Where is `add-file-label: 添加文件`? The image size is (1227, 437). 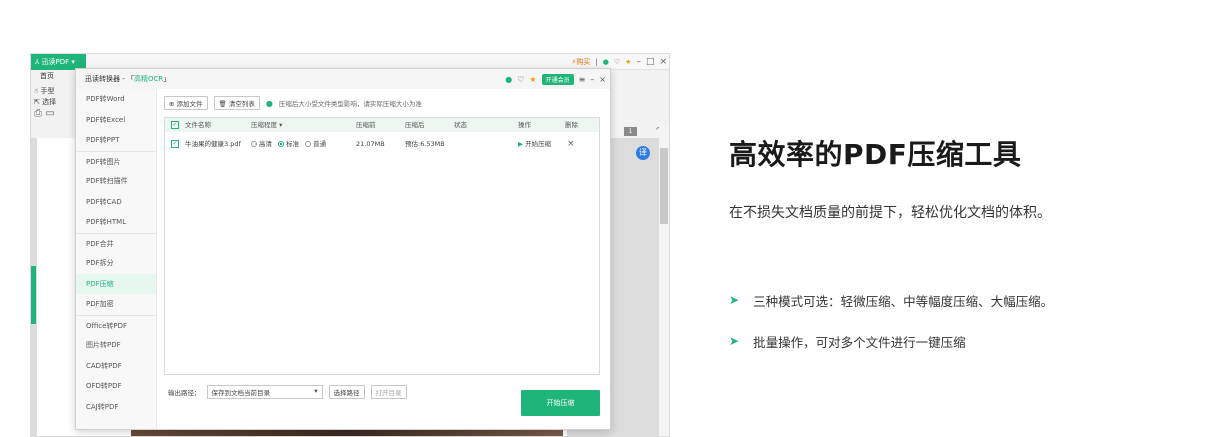
add-file-label: 添加文件 is located at coordinates (189, 104).